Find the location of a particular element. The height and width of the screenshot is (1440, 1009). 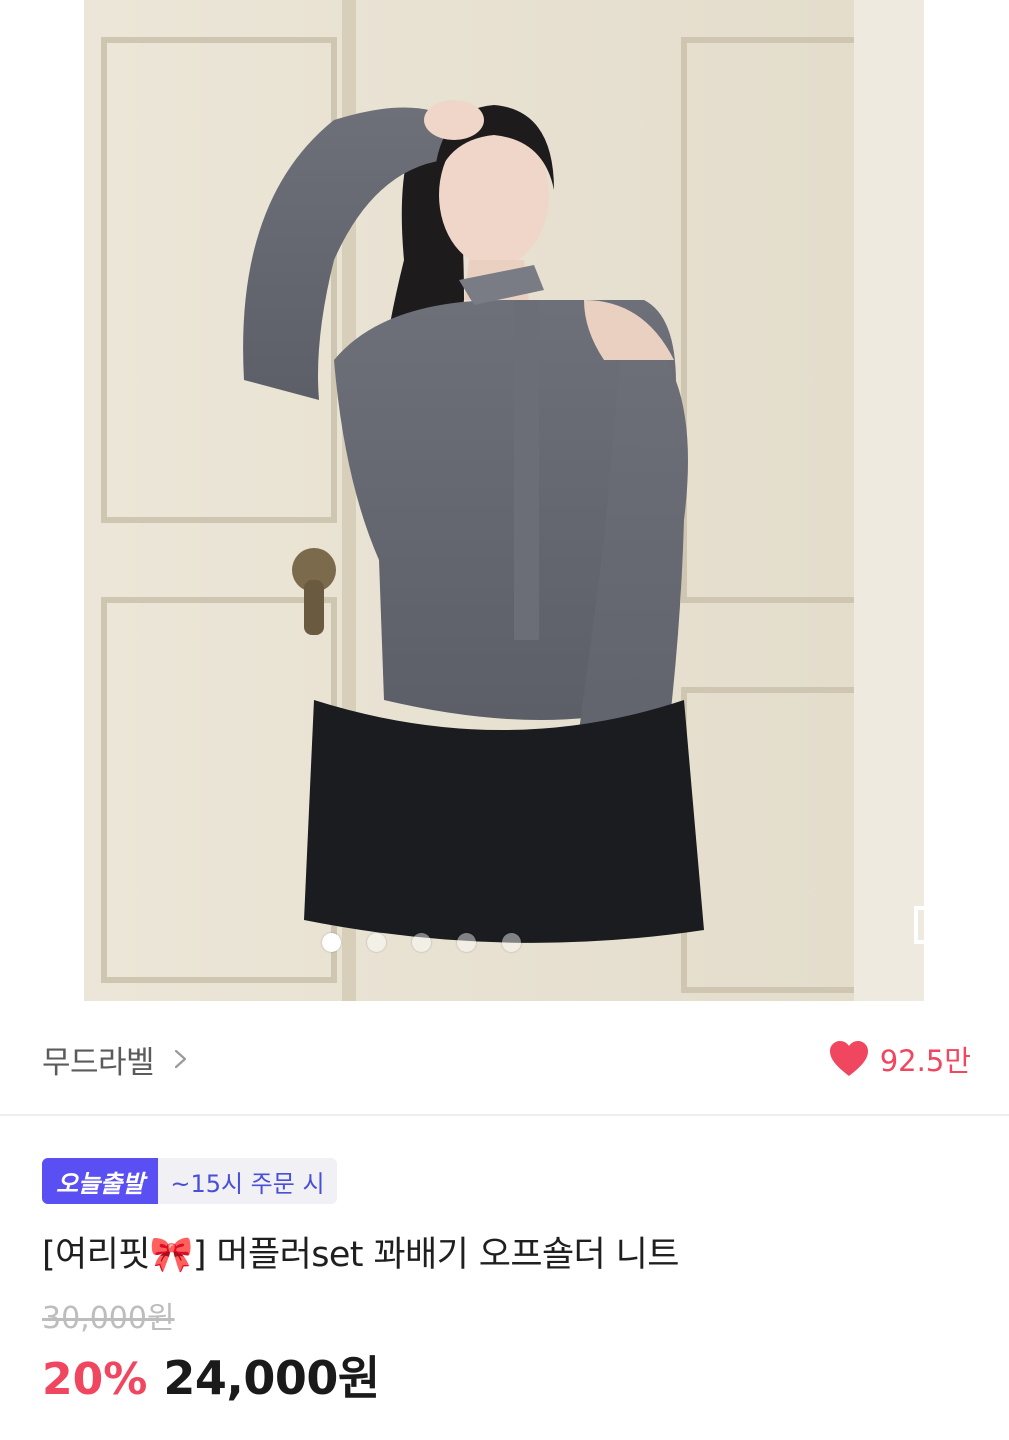

today-dispatch-badge: 오늘출발 is located at coordinates (100, 1181).